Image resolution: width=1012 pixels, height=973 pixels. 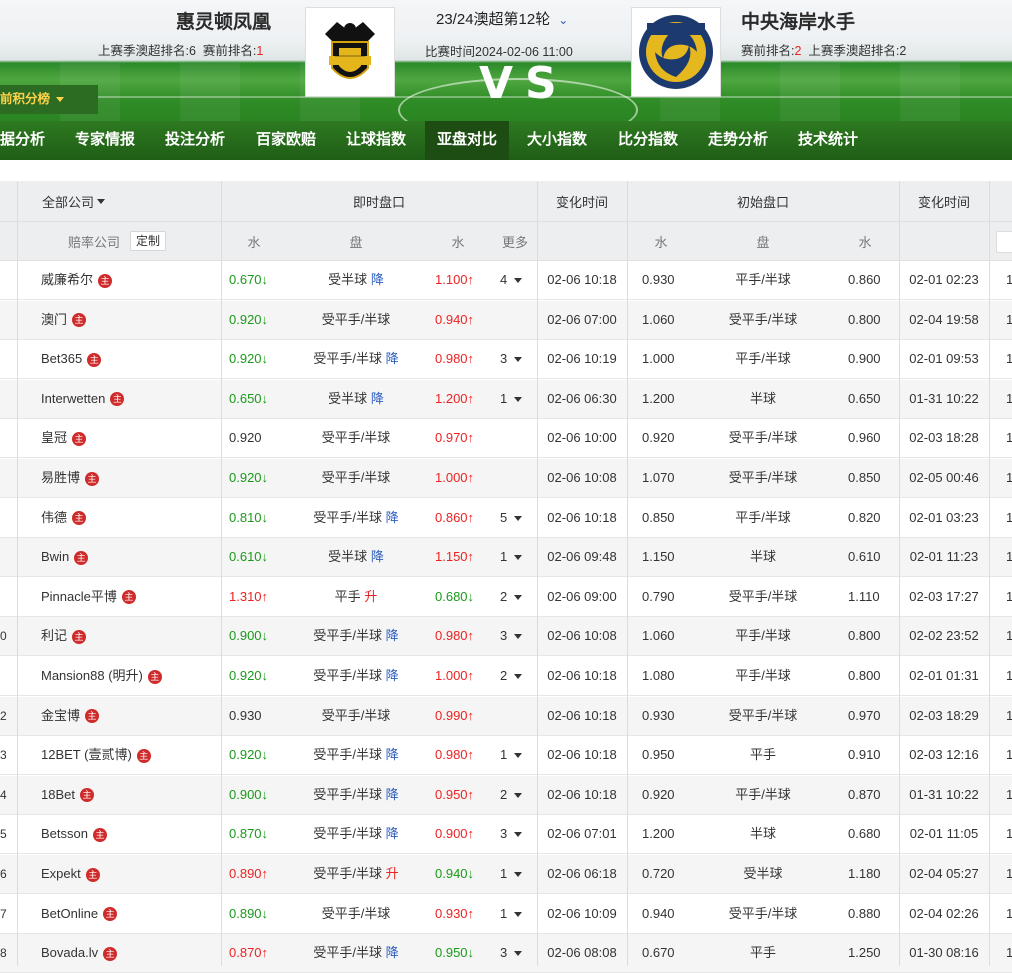 What do you see at coordinates (83, 399) in the screenshot?
I see `company-cell: Interwetten 主` at bounding box center [83, 399].